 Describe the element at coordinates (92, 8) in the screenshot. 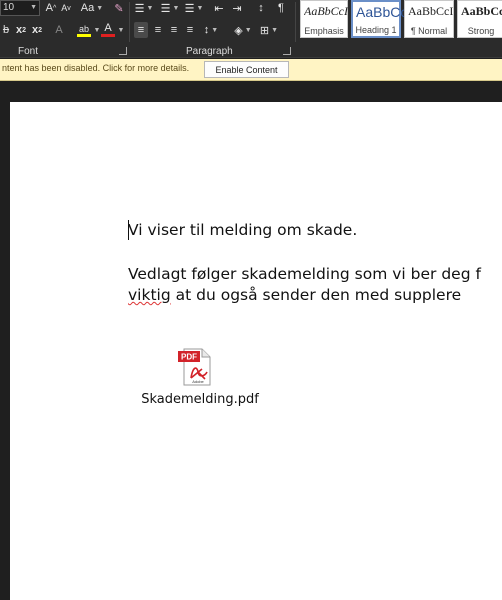

I see `change-case-button: Aa ▼` at that location.